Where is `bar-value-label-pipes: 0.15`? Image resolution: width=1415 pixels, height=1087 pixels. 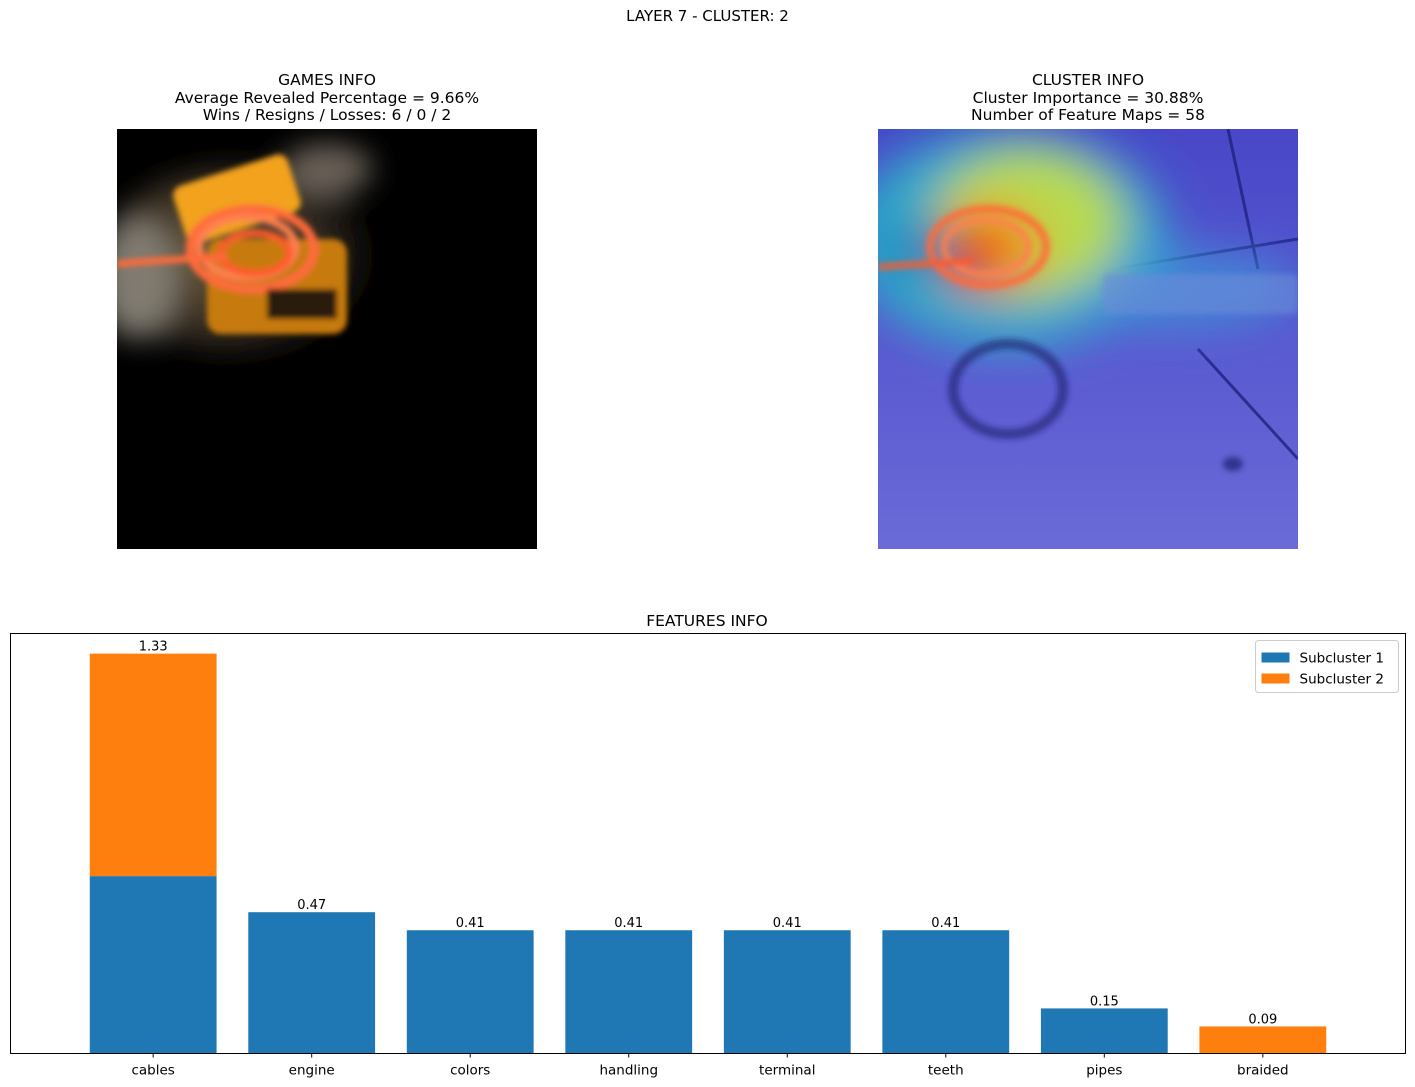
bar-value-label-pipes: 0.15 is located at coordinates (1104, 1001).